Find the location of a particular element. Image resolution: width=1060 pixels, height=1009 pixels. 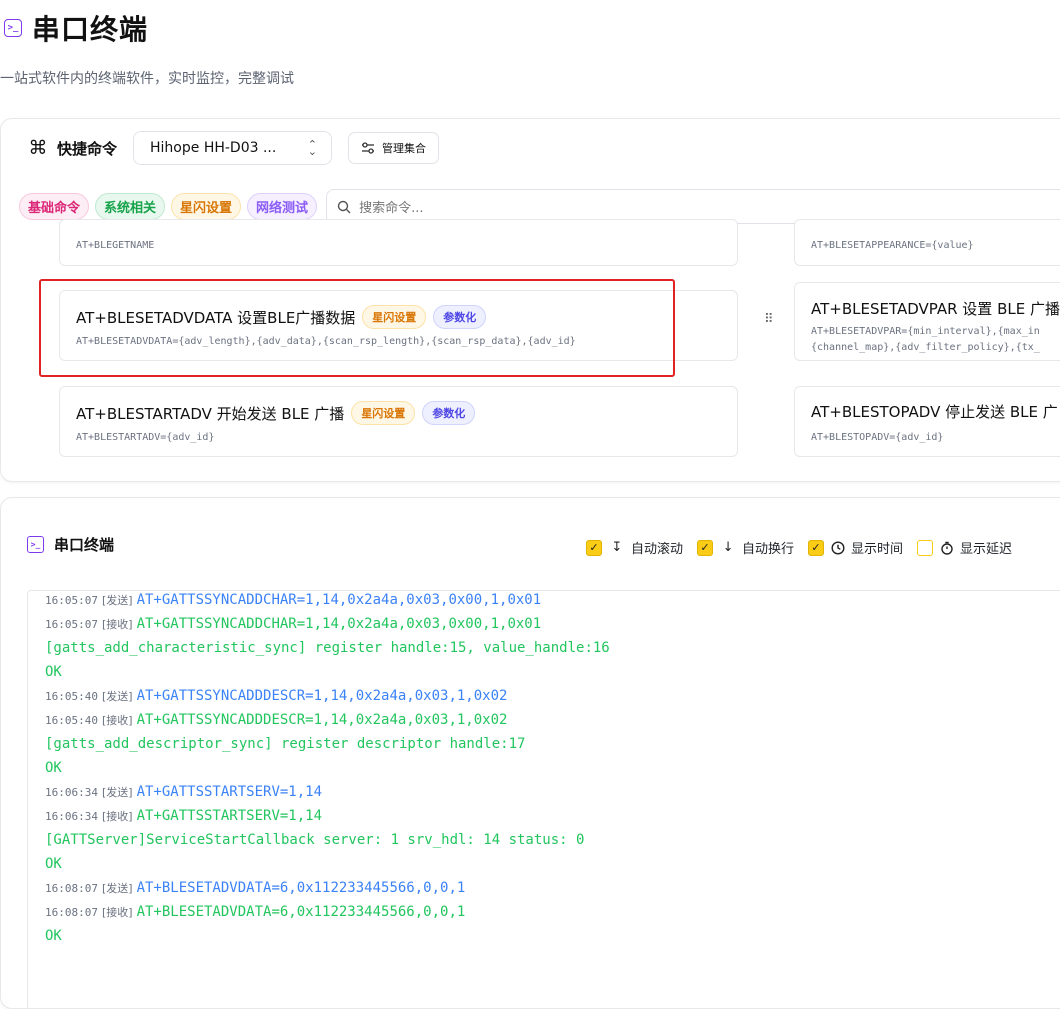

command-syntax: AT+BLEGETNAME is located at coordinates (115, 245).